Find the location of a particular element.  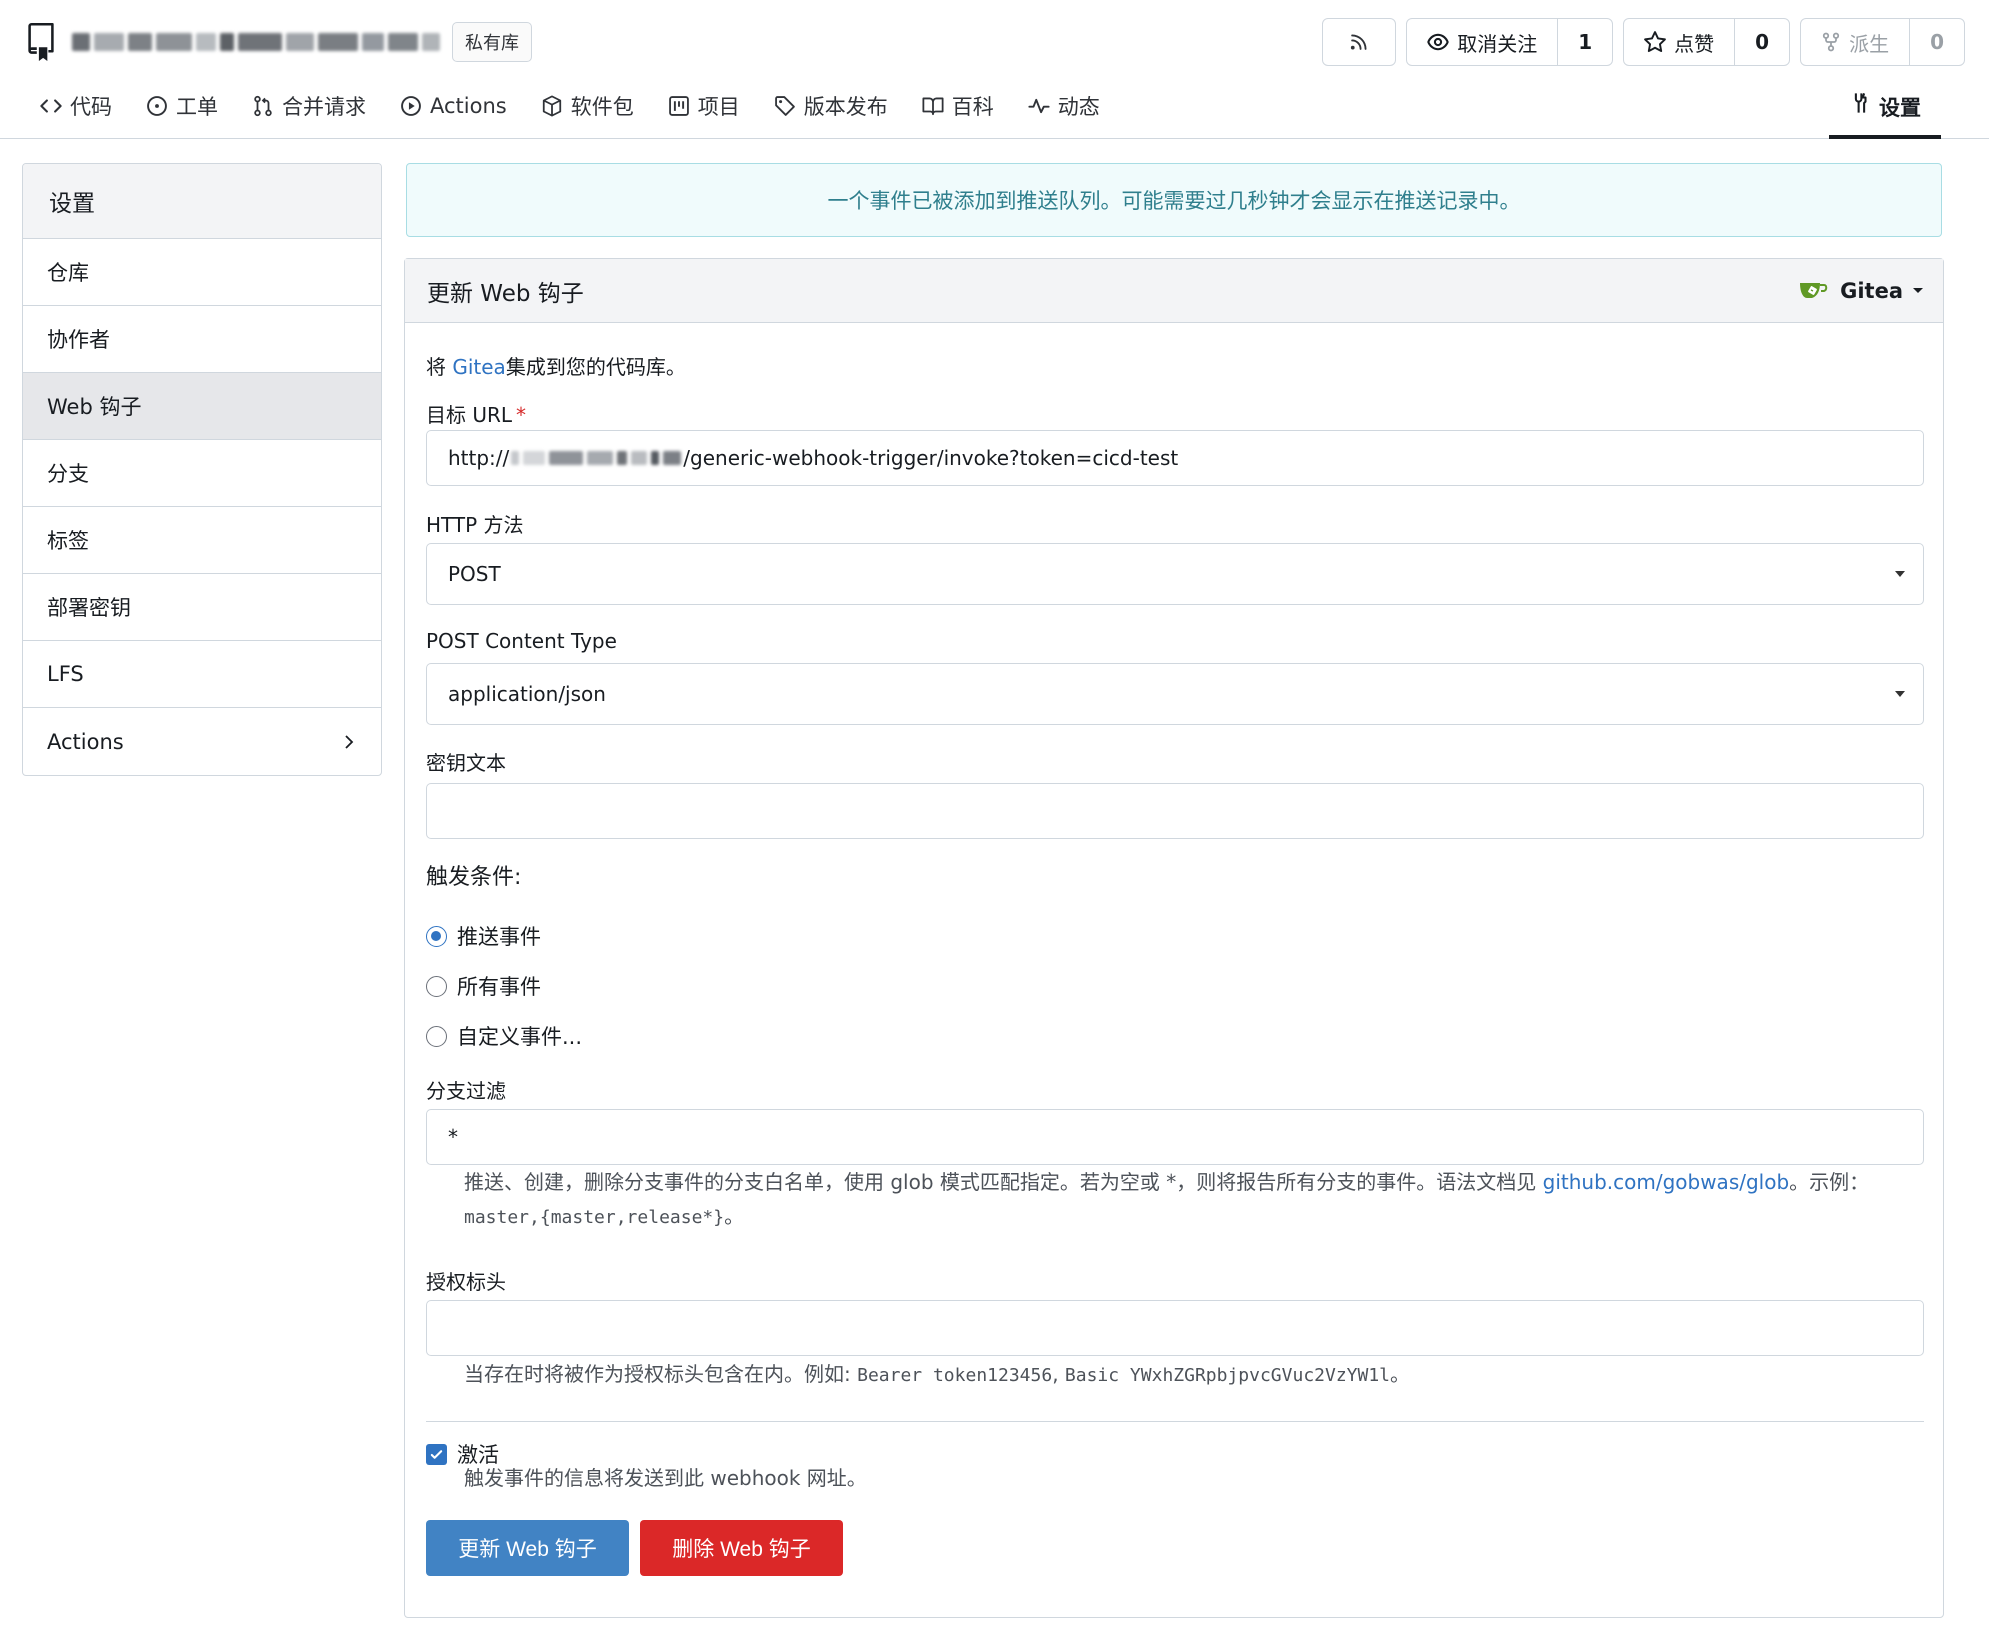

intro-prefix: 将 is located at coordinates (439, 367).